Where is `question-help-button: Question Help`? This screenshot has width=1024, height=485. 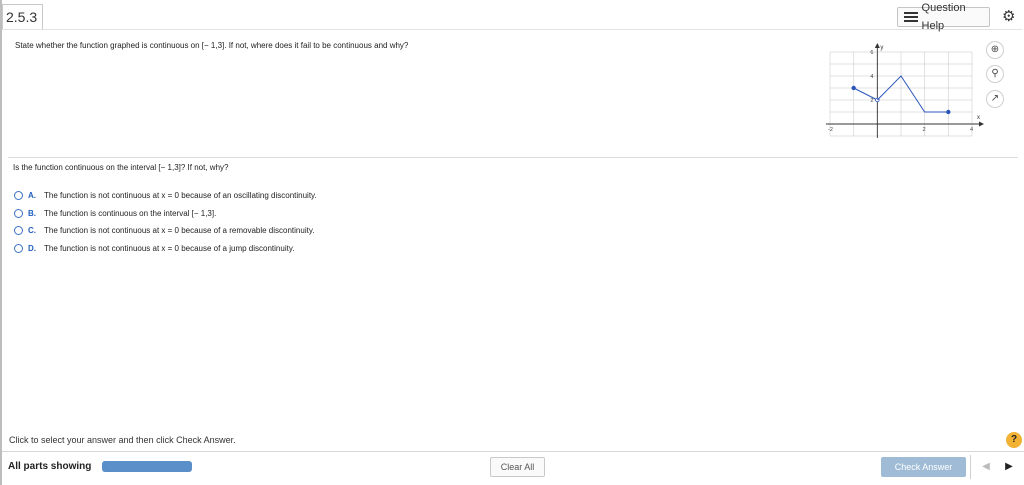
question-help-button: Question Help is located at coordinates (943, 17).